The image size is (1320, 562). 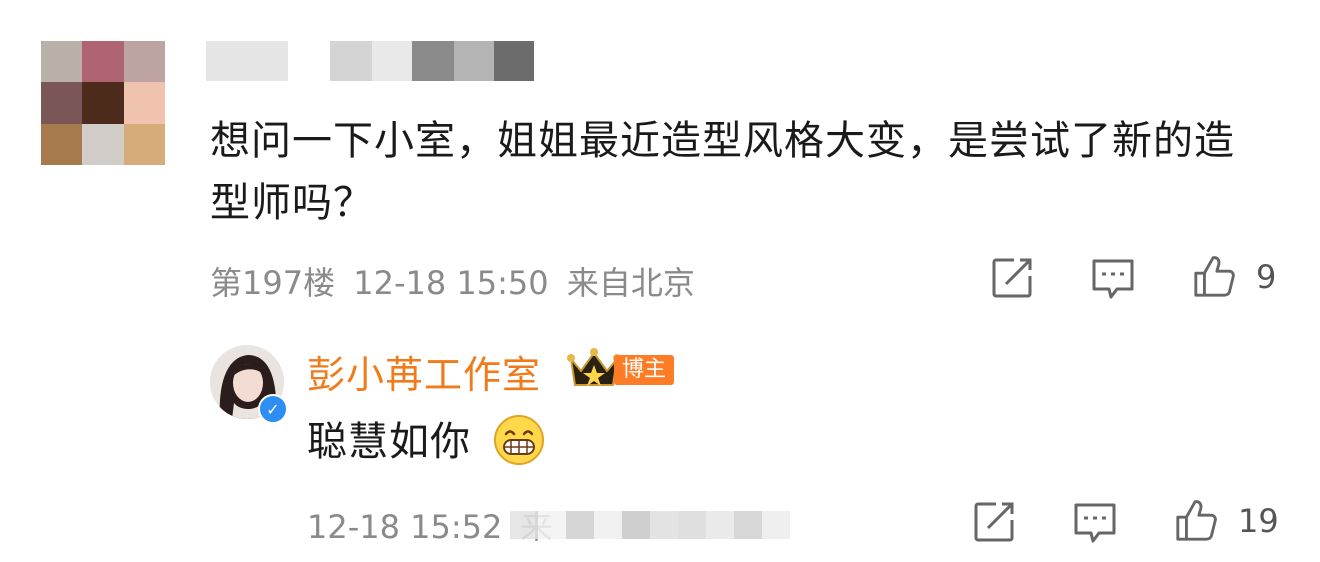 I want to click on reply-location-pixelated, so click(x=650, y=525).